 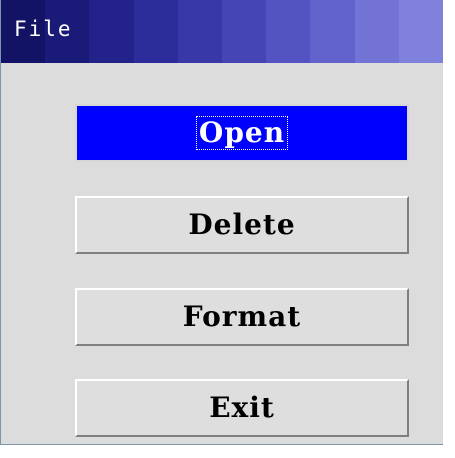 I want to click on open-button-label: Open, so click(x=242, y=133).